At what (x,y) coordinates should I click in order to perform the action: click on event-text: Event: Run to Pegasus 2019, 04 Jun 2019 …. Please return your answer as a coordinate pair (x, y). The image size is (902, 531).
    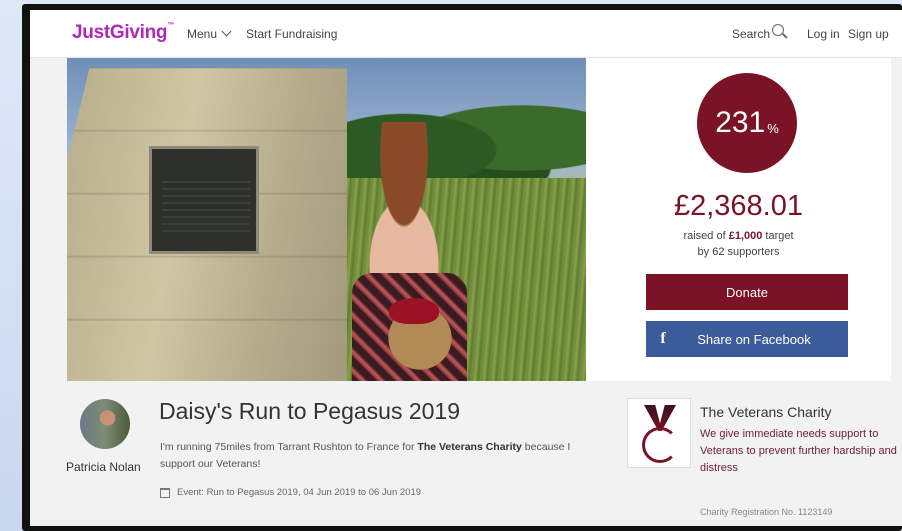
    Looking at the image, I should click on (299, 492).